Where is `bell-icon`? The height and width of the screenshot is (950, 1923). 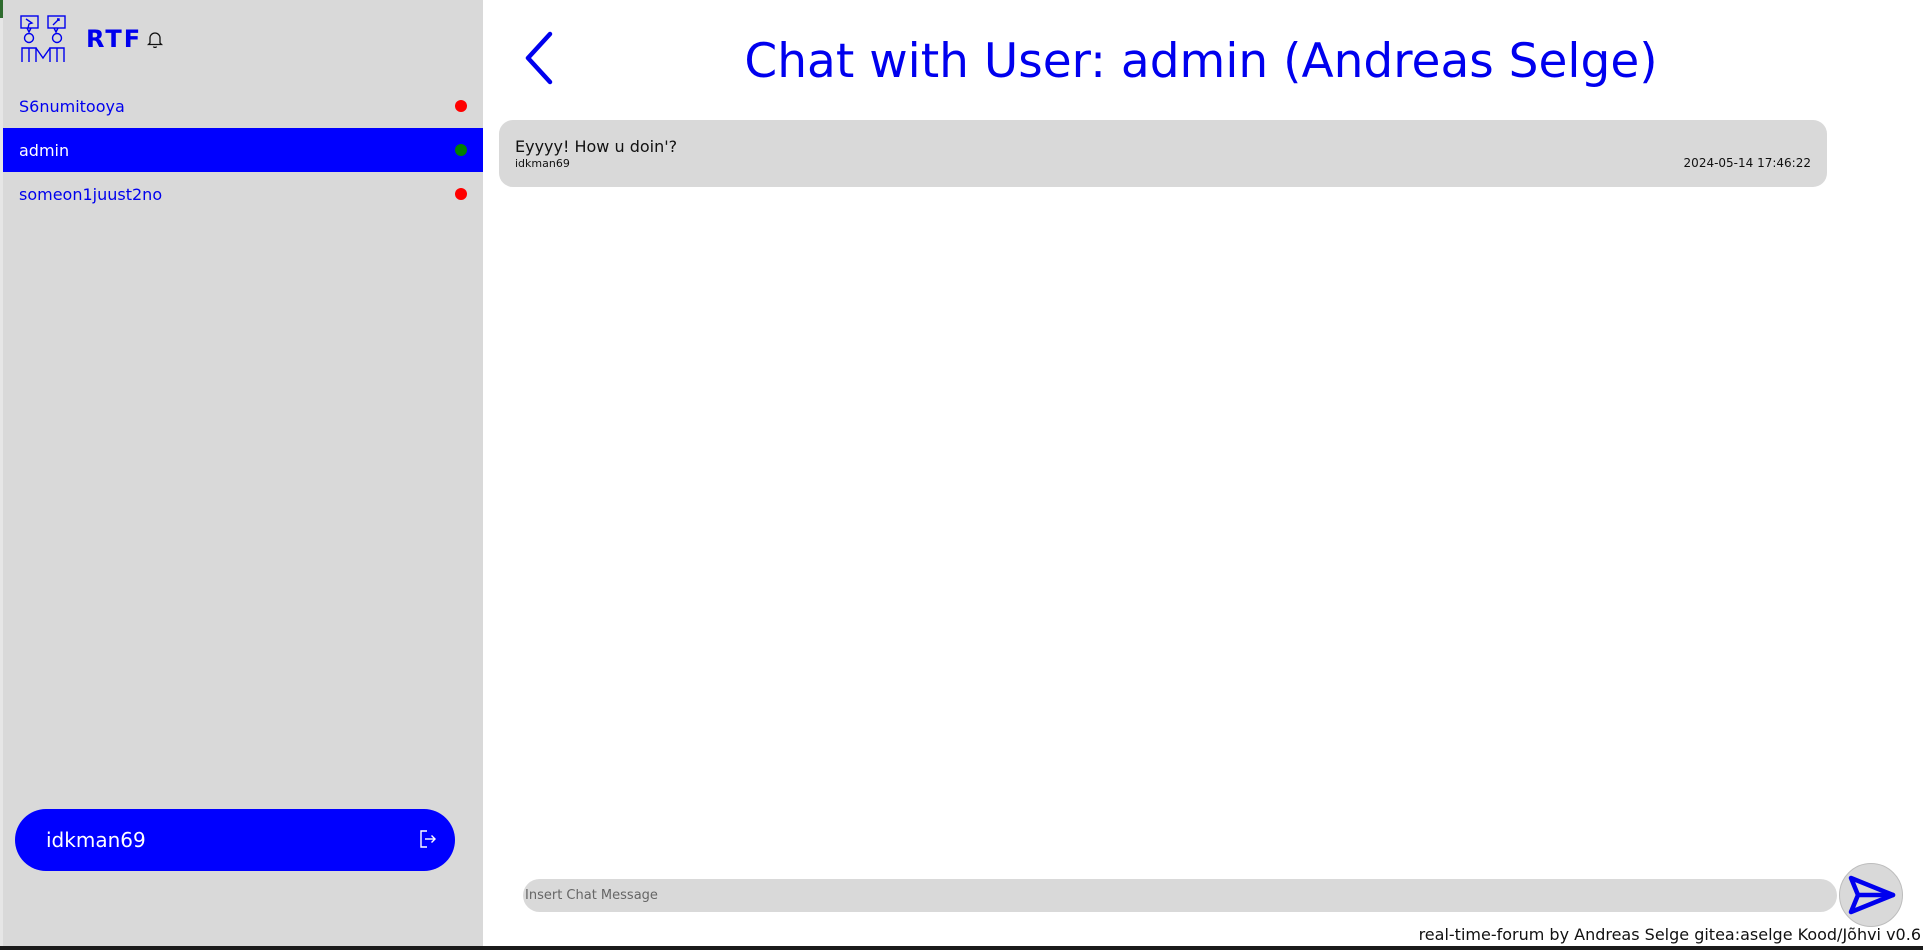 bell-icon is located at coordinates (155, 39).